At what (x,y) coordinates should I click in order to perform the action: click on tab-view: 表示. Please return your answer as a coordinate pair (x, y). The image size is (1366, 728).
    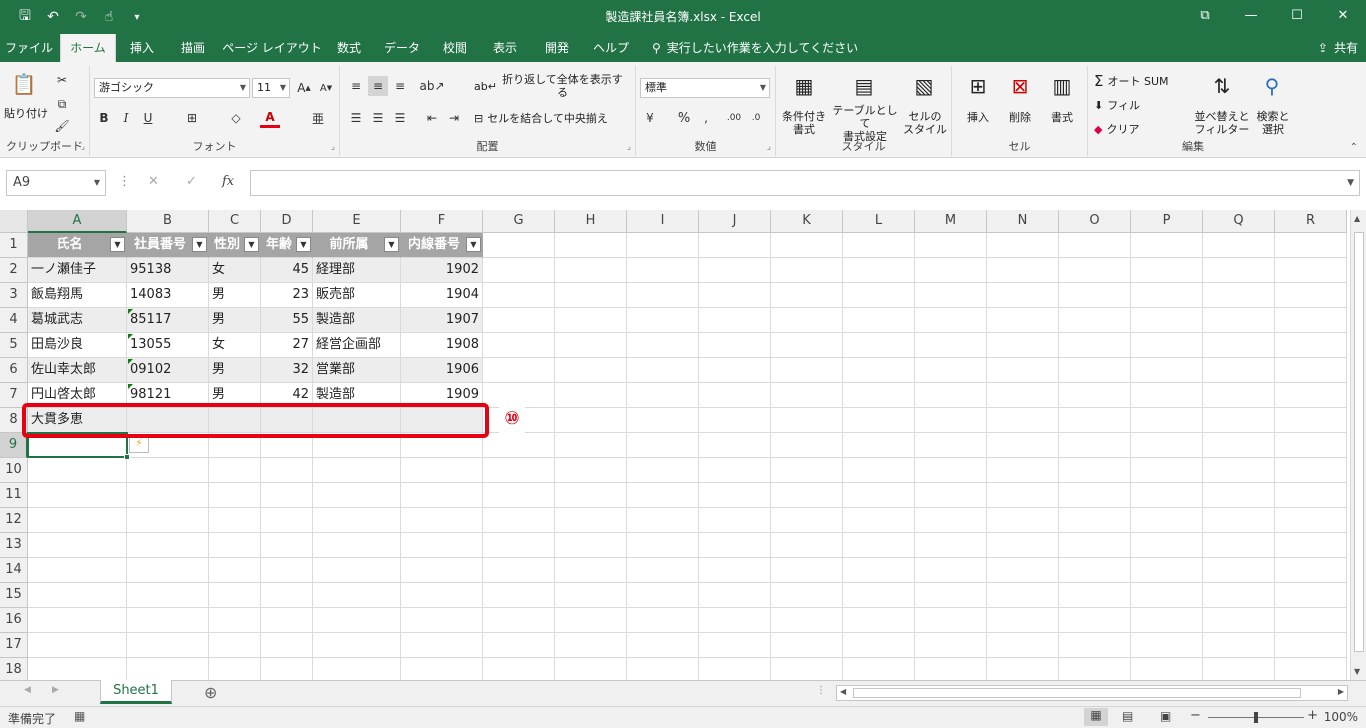
    Looking at the image, I should click on (505, 48).